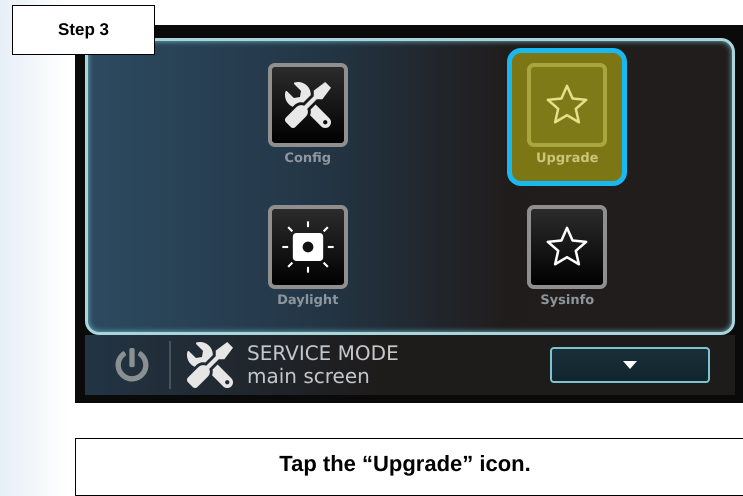 This screenshot has width=743, height=496. What do you see at coordinates (409, 467) in the screenshot?
I see `instruction-text: Tap the “Upgrade” icon.` at bounding box center [409, 467].